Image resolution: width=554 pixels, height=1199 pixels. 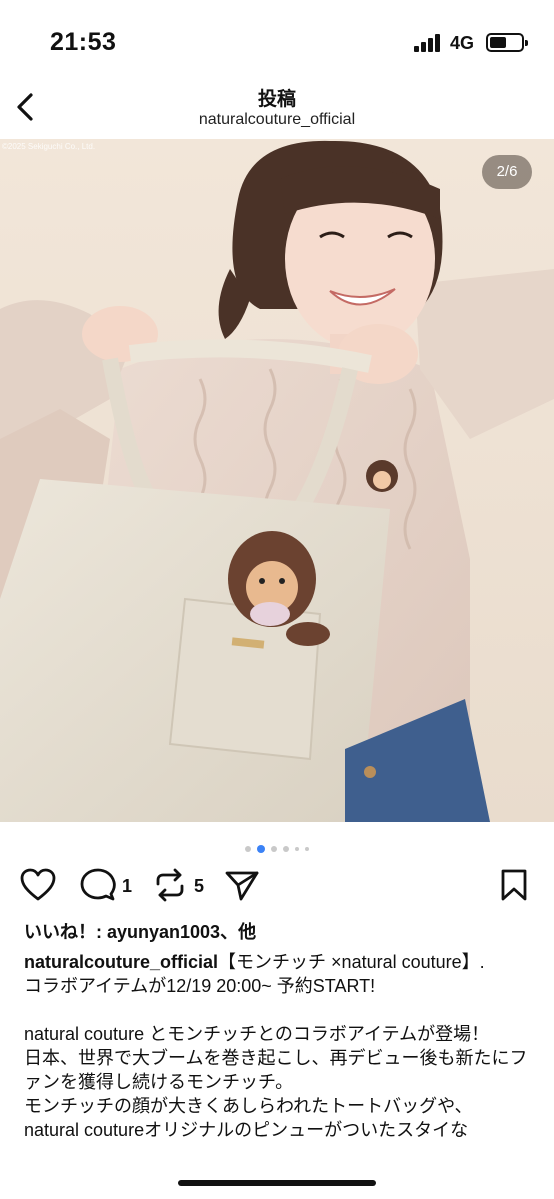 What do you see at coordinates (429, 43) in the screenshot?
I see `signal-strength-icon` at bounding box center [429, 43].